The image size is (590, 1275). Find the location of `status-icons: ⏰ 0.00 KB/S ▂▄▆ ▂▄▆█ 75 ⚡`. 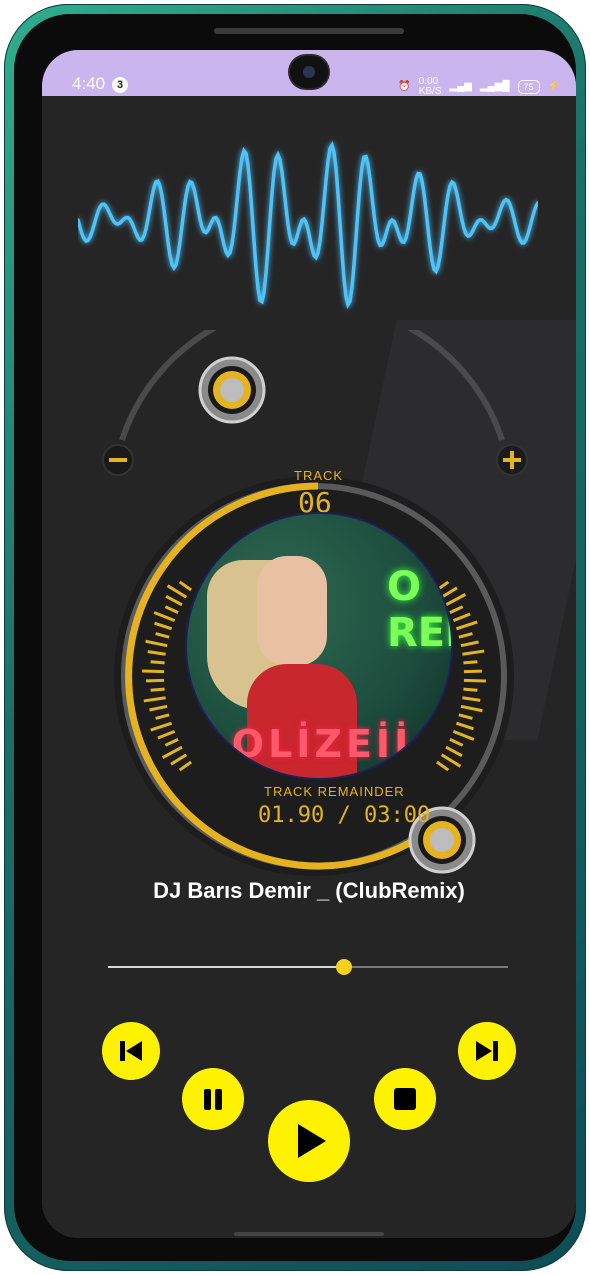

status-icons: ⏰ 0.00 KB/S ▂▄▆ ▂▄▆█ 75 ⚡ is located at coordinates (479, 87).